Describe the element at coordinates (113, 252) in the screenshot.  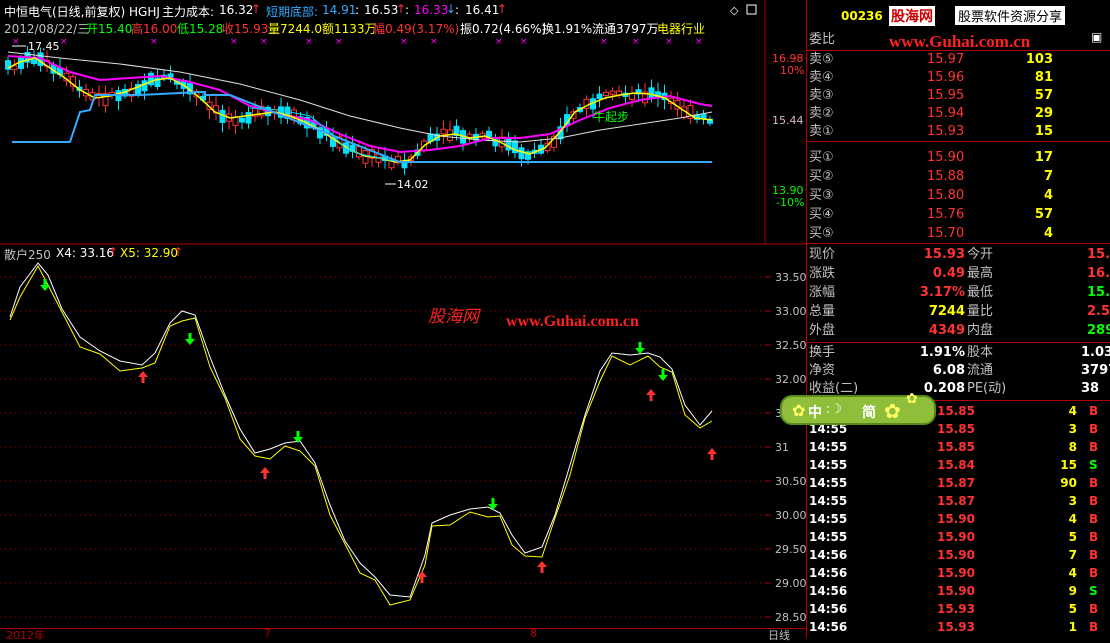
I see `arrow-up-icon: ↑` at that location.